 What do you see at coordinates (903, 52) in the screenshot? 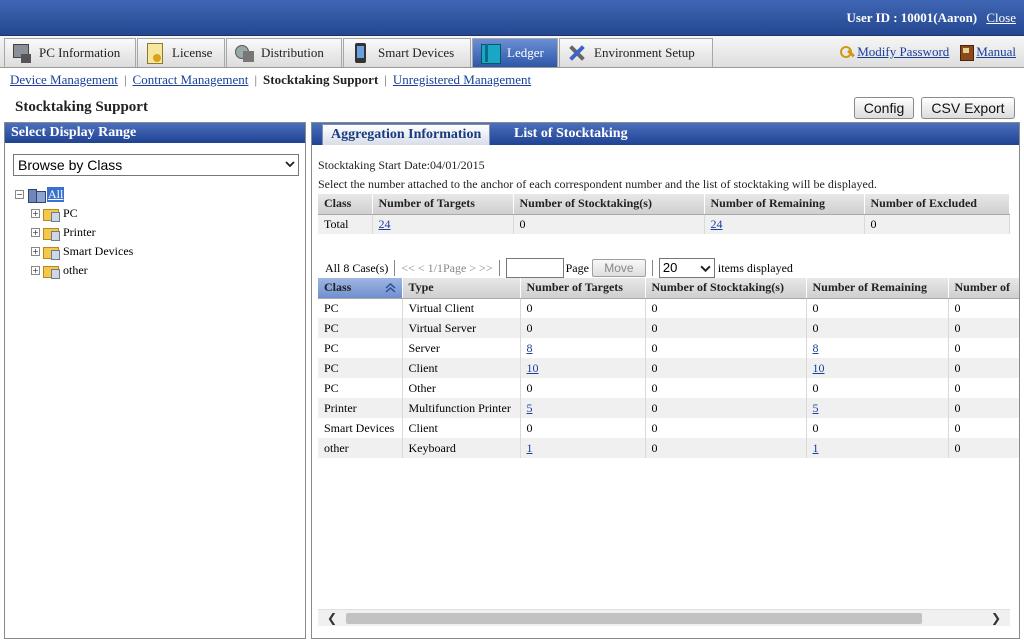
I see `modify-password-link: Modify Password` at bounding box center [903, 52].